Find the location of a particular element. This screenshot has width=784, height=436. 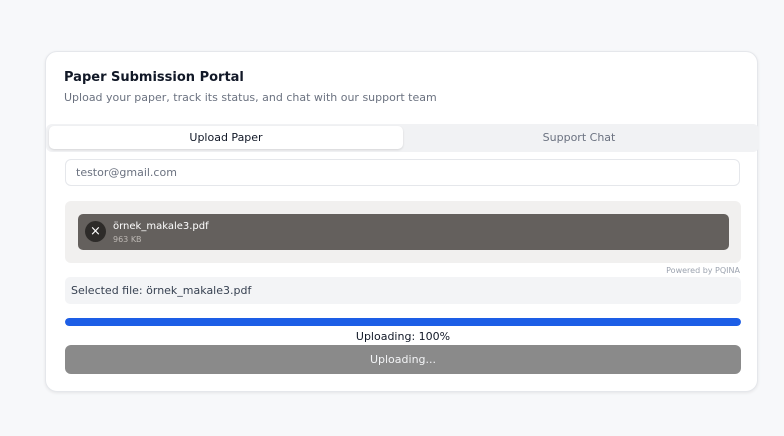

email-field is located at coordinates (402, 172).